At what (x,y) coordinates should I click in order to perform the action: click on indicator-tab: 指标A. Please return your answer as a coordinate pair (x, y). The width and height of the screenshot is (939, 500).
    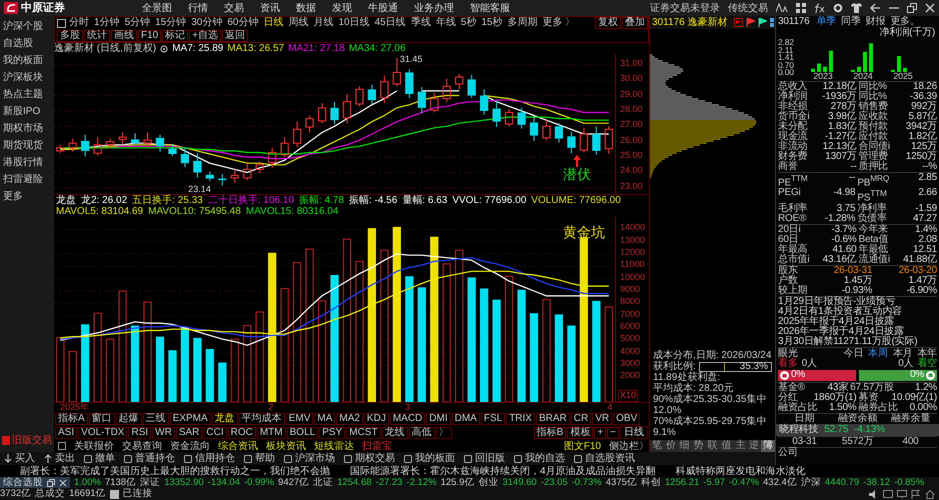
    Looking at the image, I should click on (71, 419).